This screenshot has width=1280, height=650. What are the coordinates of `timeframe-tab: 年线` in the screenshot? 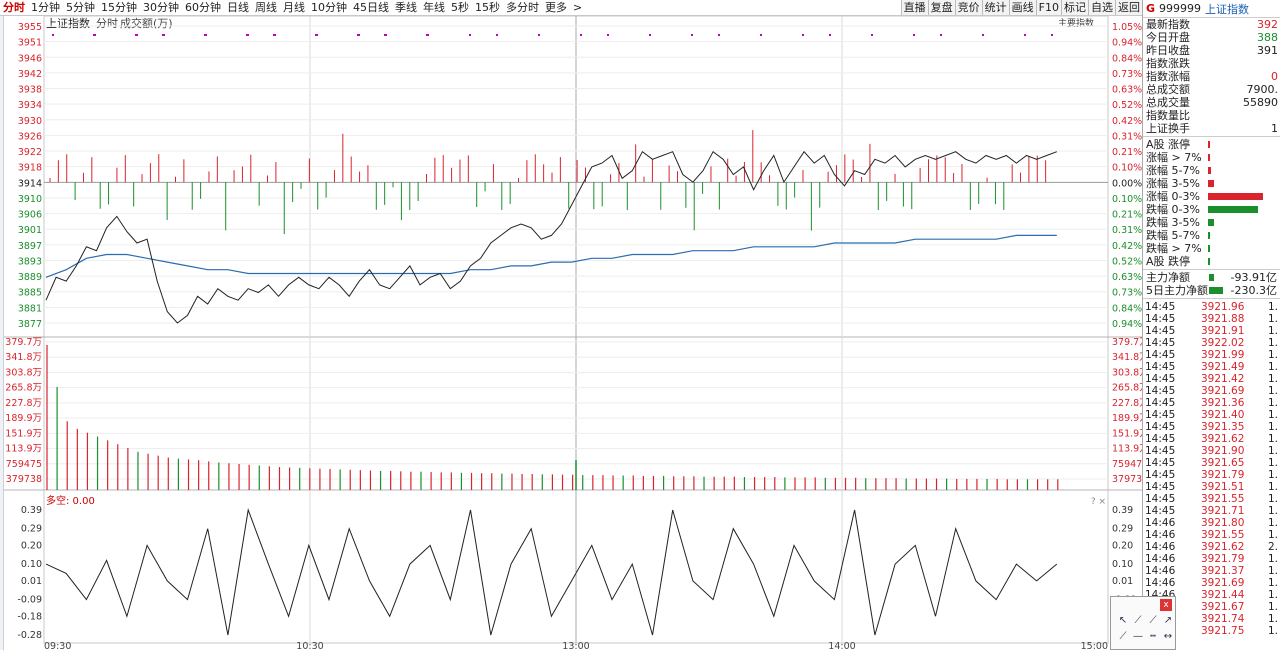 It's located at (434, 7).